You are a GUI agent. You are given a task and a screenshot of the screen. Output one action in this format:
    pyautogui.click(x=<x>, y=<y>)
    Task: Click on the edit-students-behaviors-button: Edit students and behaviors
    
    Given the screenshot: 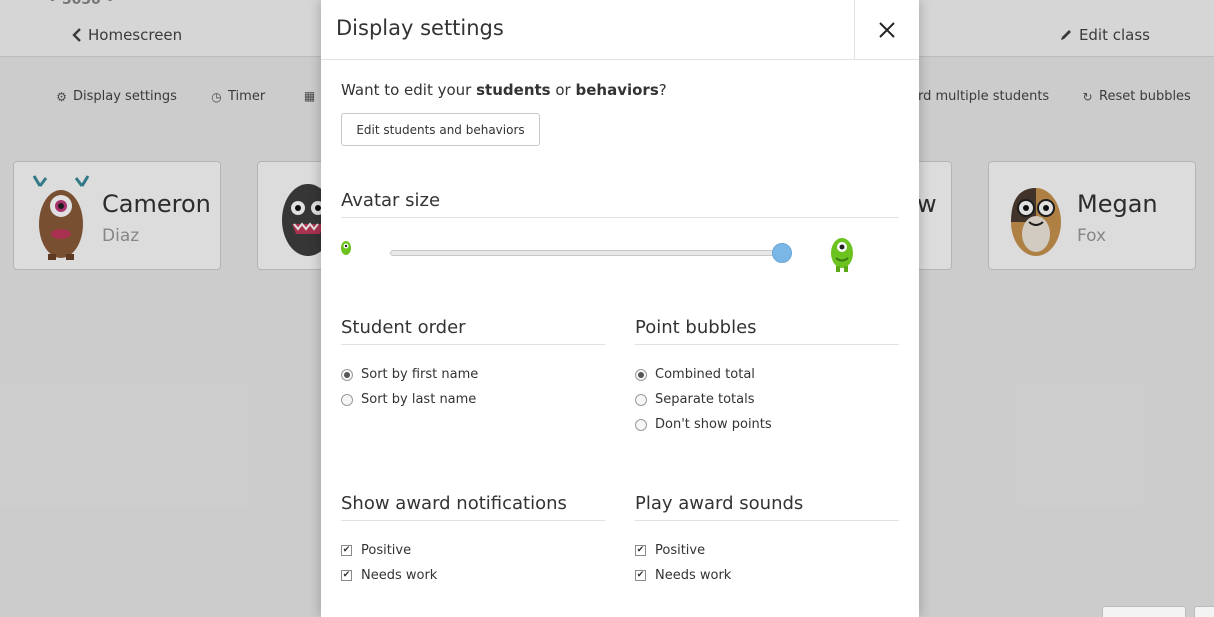 What is the action you would take?
    pyautogui.click(x=440, y=129)
    